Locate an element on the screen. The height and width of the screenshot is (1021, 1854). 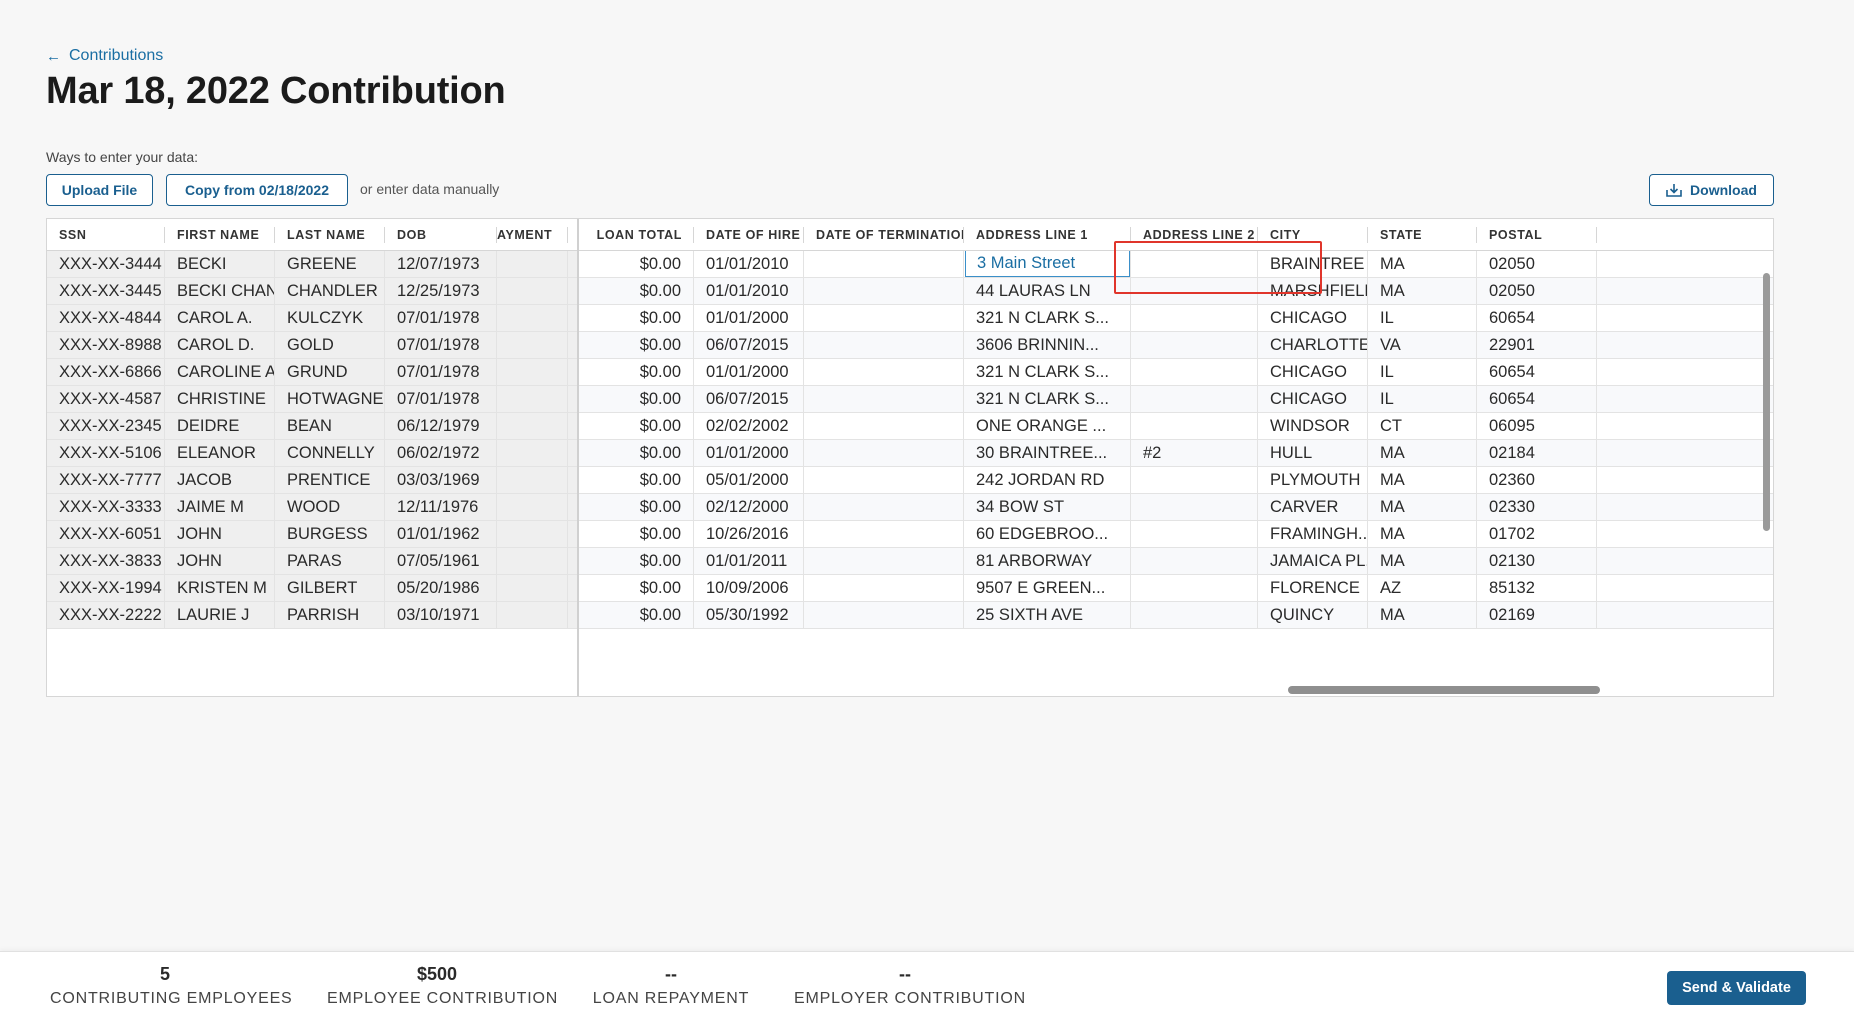
cell-first-name: CAROL D. is located at coordinates (220, 345).